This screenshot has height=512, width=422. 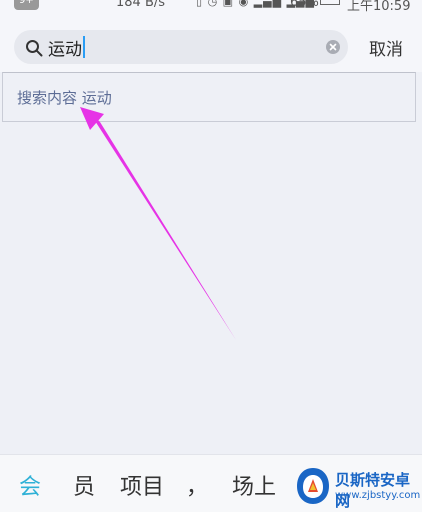 I want to click on candidate-word: ，, so click(x=197, y=485).